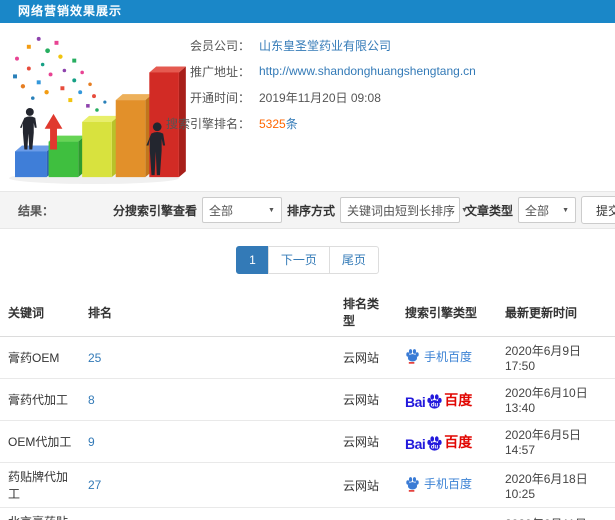 This screenshot has width=615, height=520. Describe the element at coordinates (40, 513) in the screenshot. I see `cell-keyword: 北京膏药贴牌` at that location.